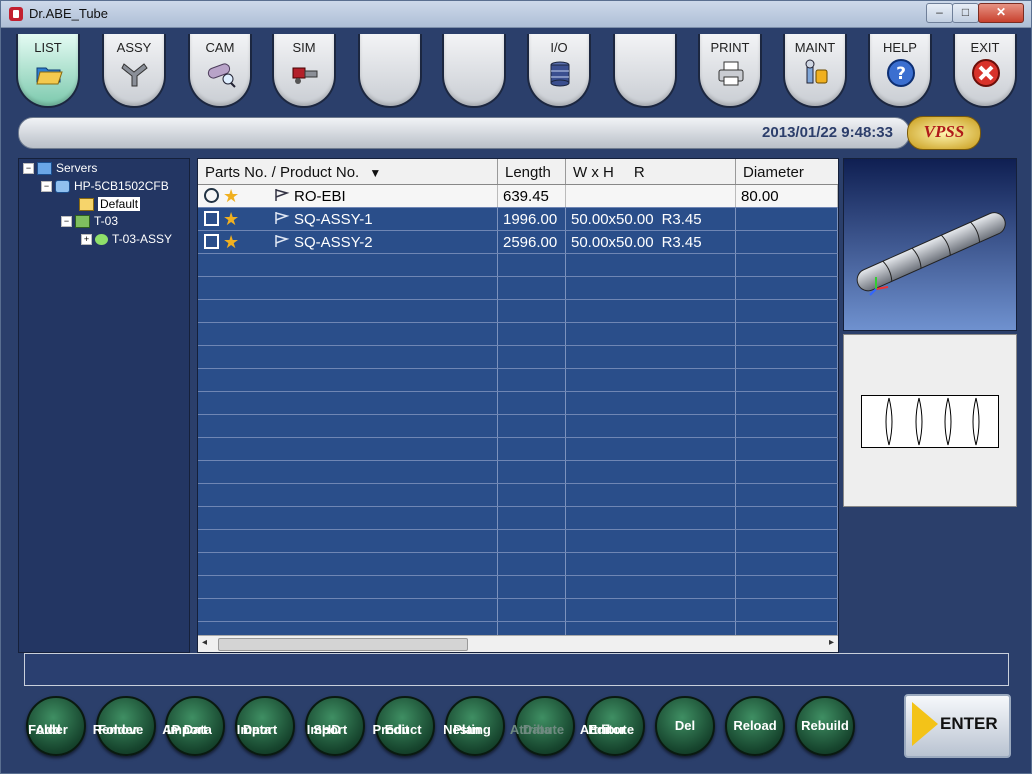 The image size is (1032, 774). Describe the element at coordinates (220, 71) in the screenshot. I see `tab-cam: CAM` at that location.